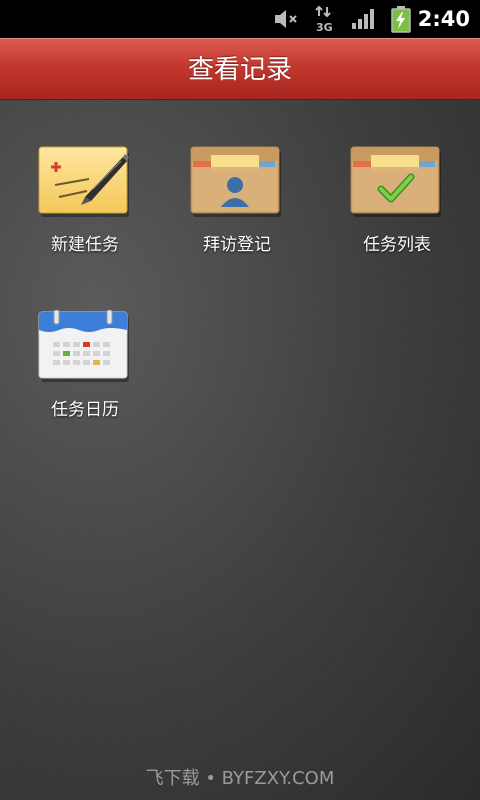  What do you see at coordinates (240, 778) in the screenshot?
I see `watermark-text: 飞下载 • BYFZXY.COM` at bounding box center [240, 778].